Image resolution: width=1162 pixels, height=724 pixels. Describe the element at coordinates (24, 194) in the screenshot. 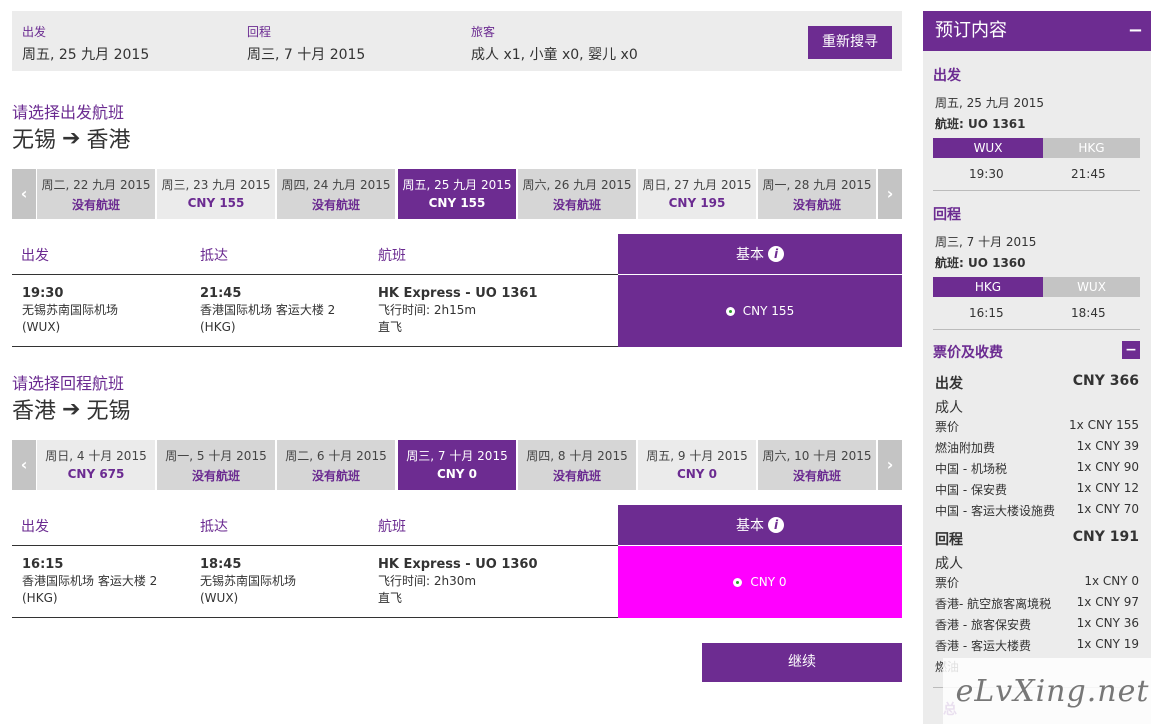

I see `outbound-prev-dates-button: ‹` at that location.